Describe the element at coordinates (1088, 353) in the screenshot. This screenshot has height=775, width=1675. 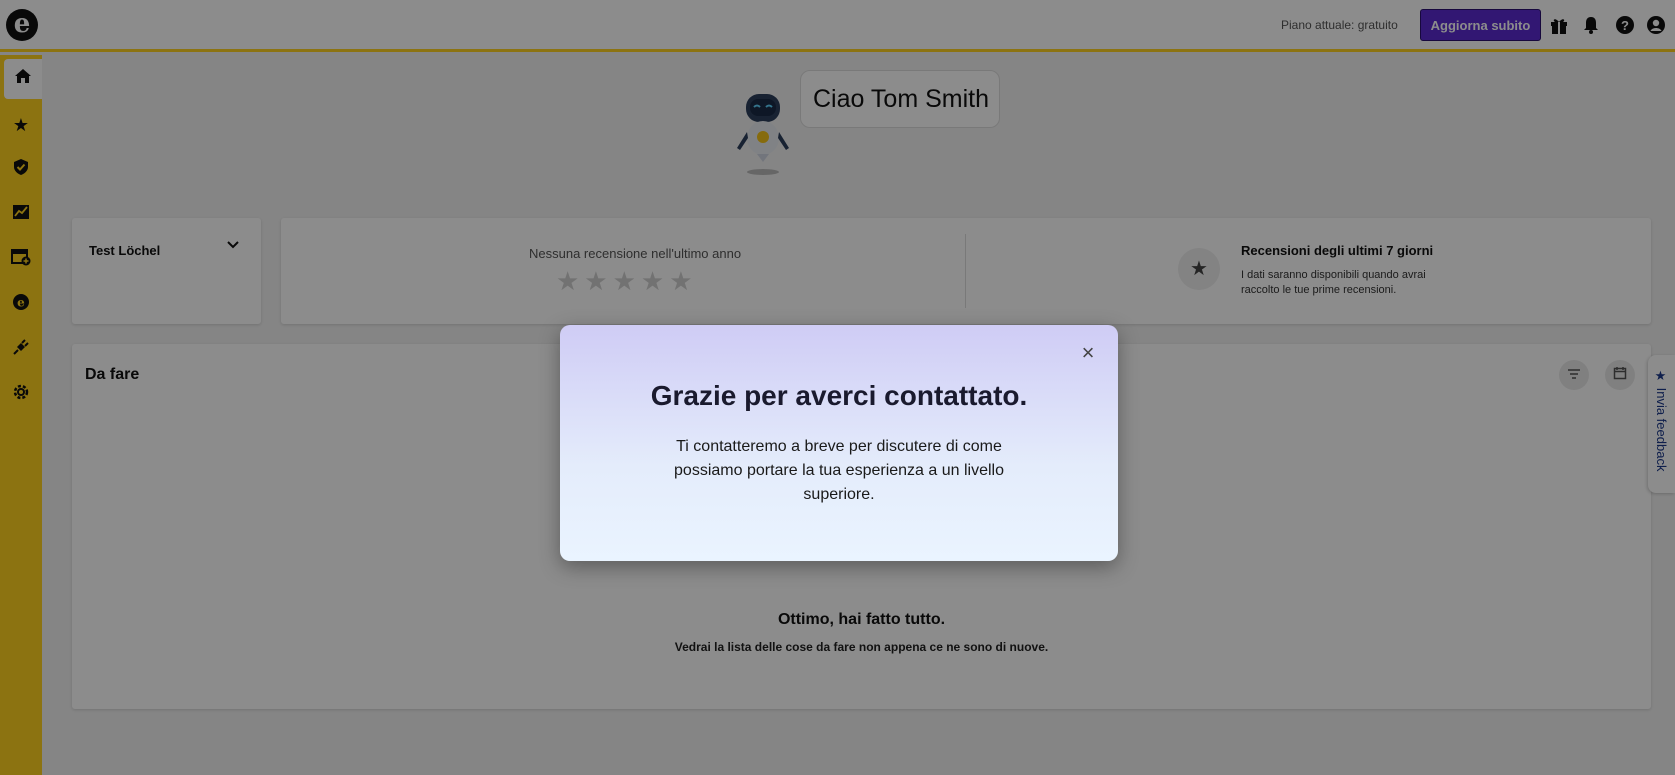
I see `close-icon: ×` at that location.